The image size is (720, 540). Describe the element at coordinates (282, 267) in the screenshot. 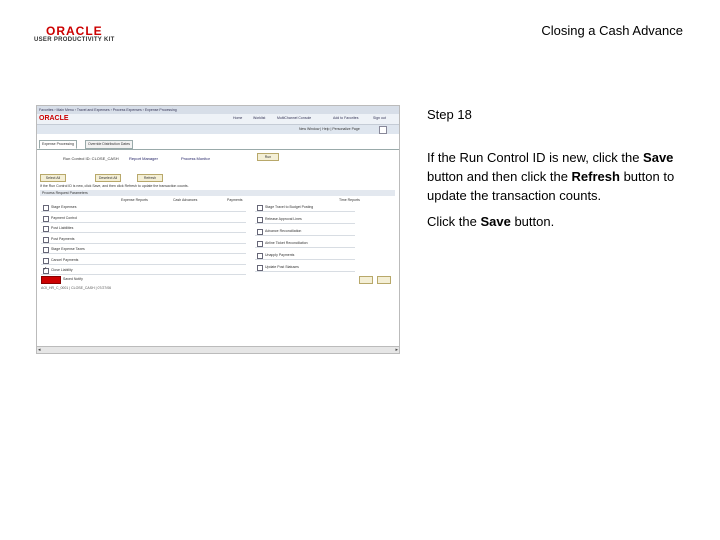

I see `right-row-label: Update Post Statuses` at that location.